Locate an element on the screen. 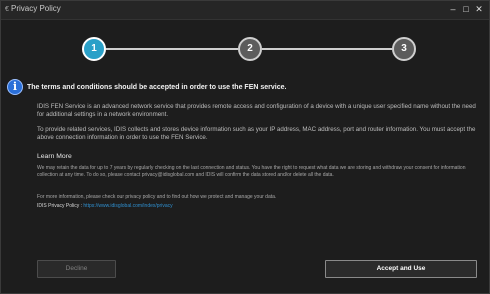  privacy-policy-link: https://www.idisglobal.com/index/privacy is located at coordinates (127, 206).